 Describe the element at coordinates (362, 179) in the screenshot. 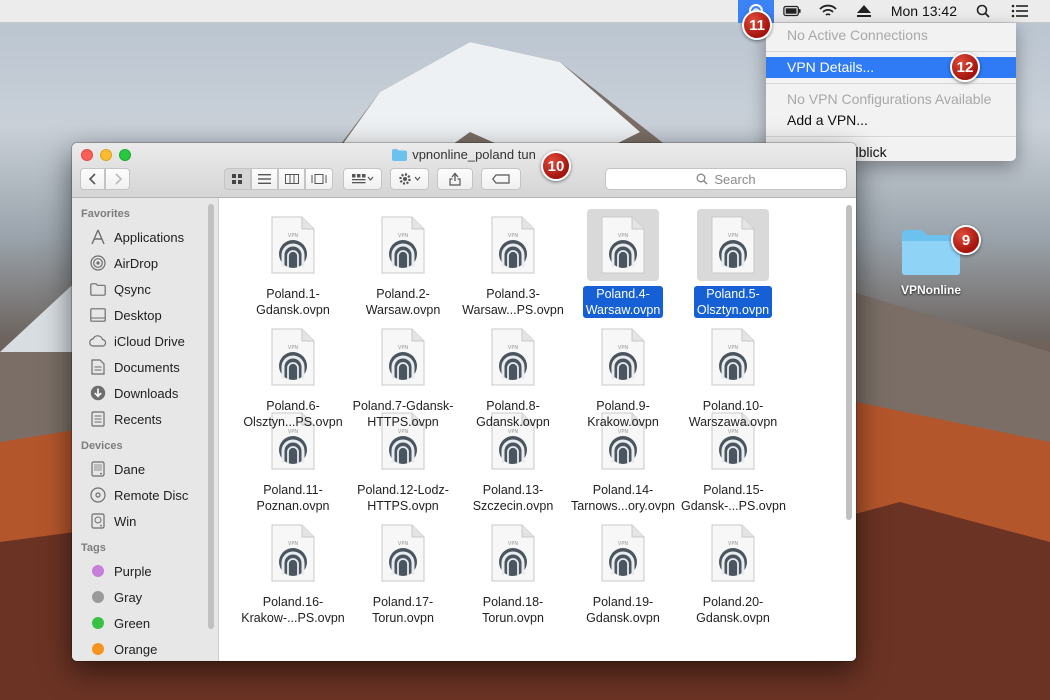

I see `arrange-button` at that location.